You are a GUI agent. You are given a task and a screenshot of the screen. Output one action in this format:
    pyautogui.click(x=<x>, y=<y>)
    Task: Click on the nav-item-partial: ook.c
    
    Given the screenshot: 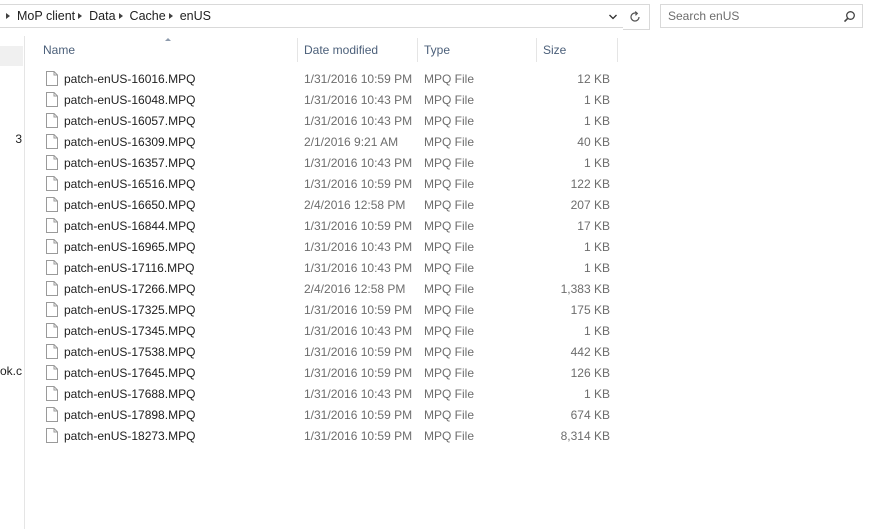 What is the action you would take?
    pyautogui.click(x=11, y=371)
    